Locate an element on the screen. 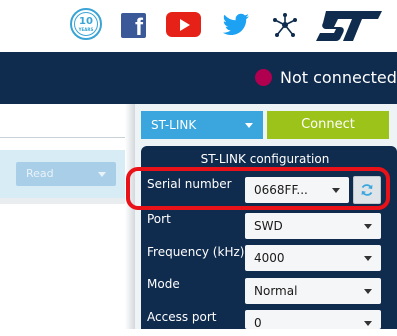  twitter-icon is located at coordinates (236, 25).